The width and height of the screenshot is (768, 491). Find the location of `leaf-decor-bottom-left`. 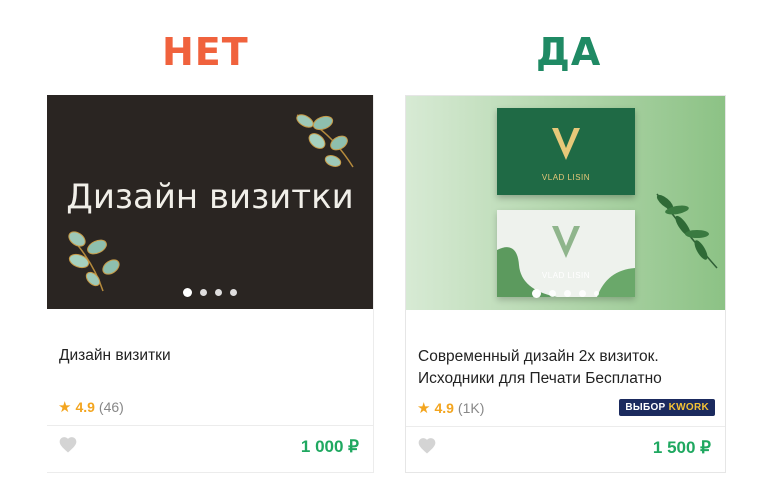

leaf-decor-bottom-left is located at coordinates (94, 261).